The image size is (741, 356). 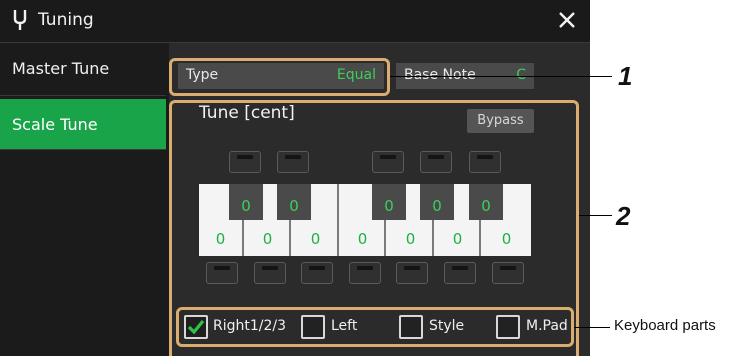 I want to click on close-icon, so click(x=567, y=20).